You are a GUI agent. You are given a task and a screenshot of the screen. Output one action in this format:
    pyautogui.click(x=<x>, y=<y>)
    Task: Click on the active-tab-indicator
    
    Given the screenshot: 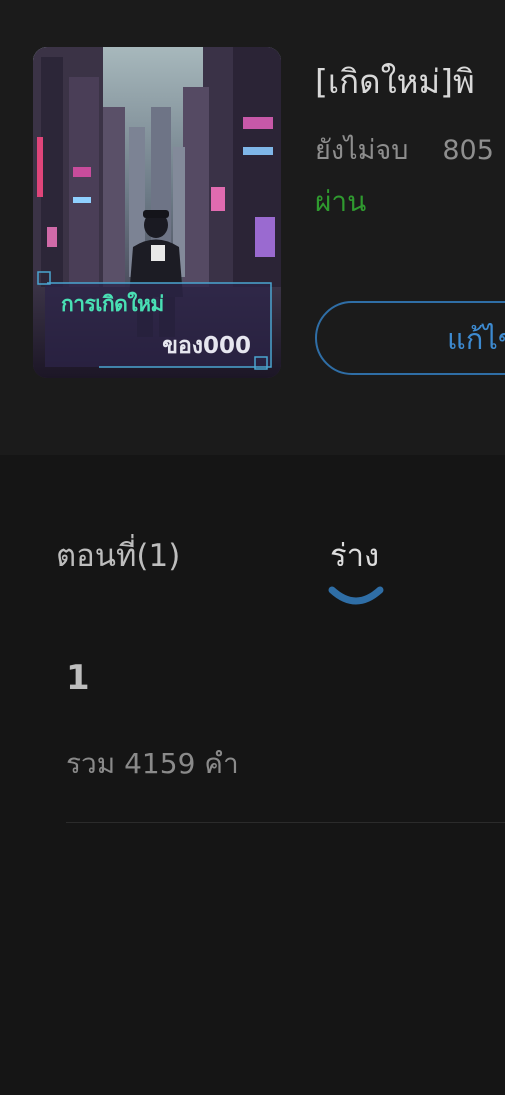 What is the action you would take?
    pyautogui.click(x=356, y=595)
    